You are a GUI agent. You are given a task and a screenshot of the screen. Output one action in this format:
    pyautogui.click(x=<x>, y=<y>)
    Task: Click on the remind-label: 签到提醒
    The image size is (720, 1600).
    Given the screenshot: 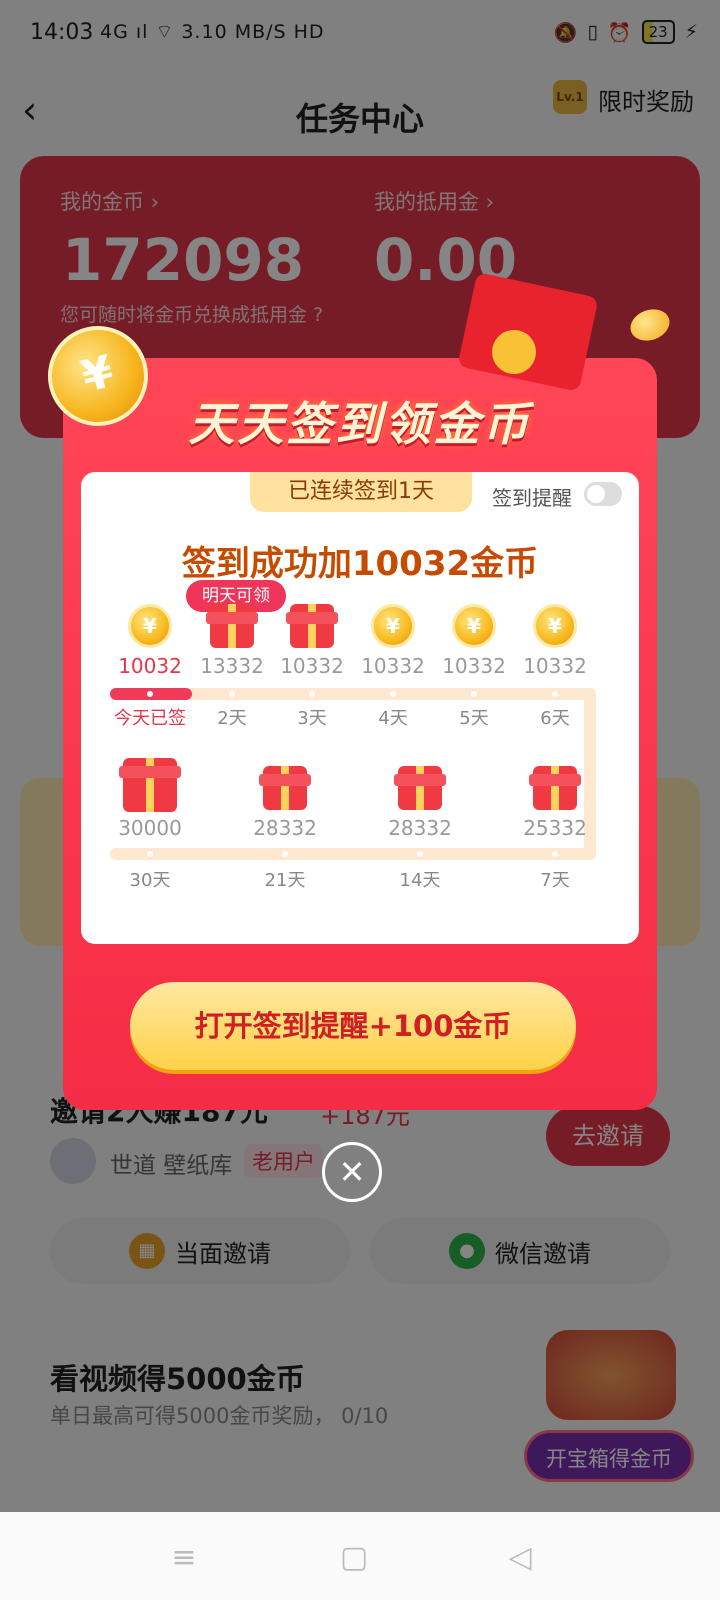 What is the action you would take?
    pyautogui.click(x=532, y=498)
    